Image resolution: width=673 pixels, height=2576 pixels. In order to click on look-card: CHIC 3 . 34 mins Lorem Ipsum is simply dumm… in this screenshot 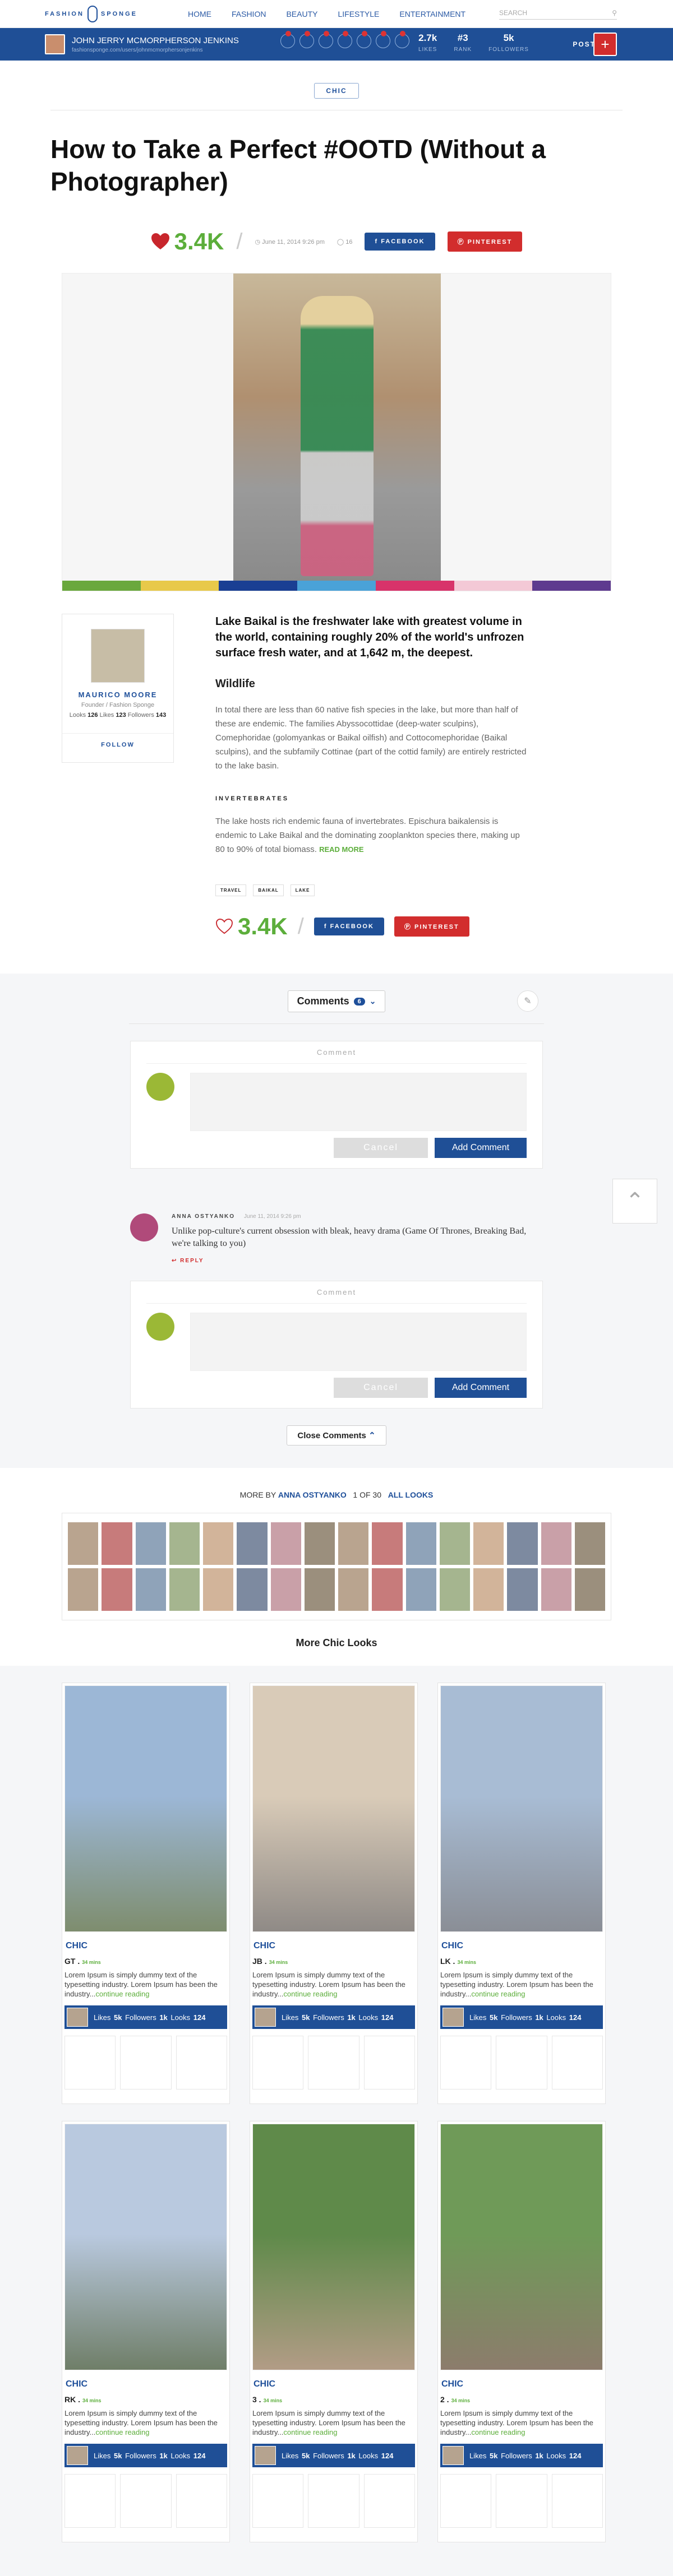, I will do `click(334, 2331)`.